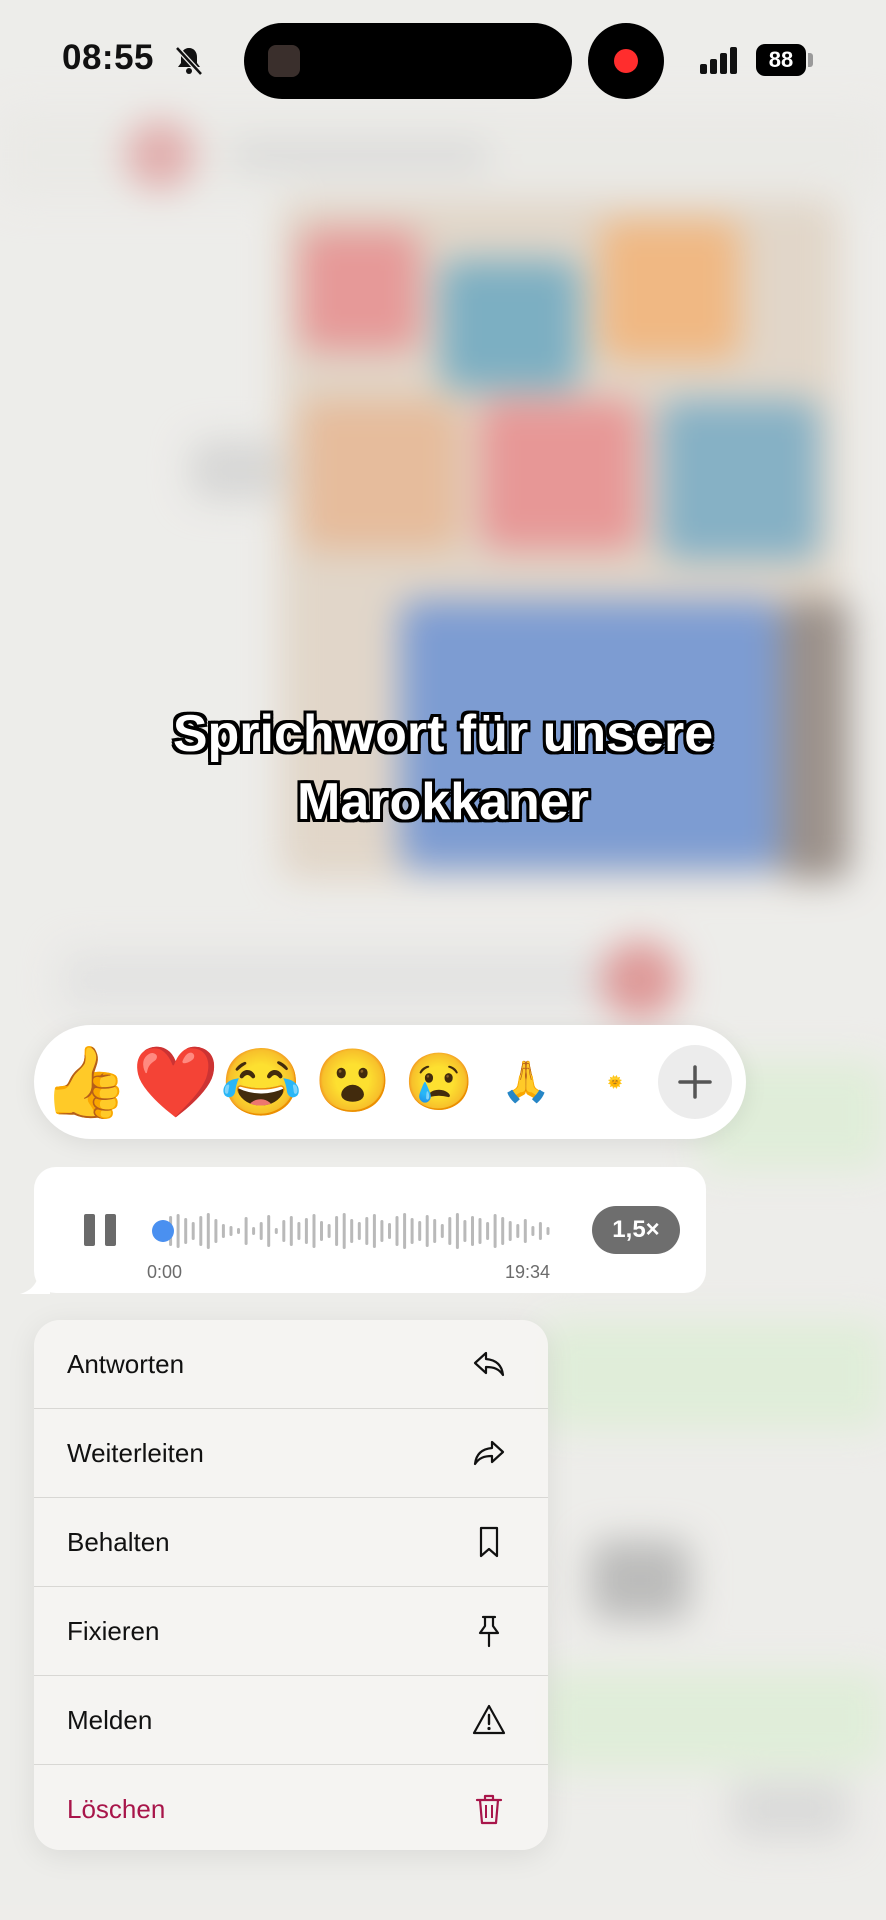 This screenshot has height=1920, width=886. Describe the element at coordinates (261, 1082) in the screenshot. I see `reaction-laughing: 😂` at that location.